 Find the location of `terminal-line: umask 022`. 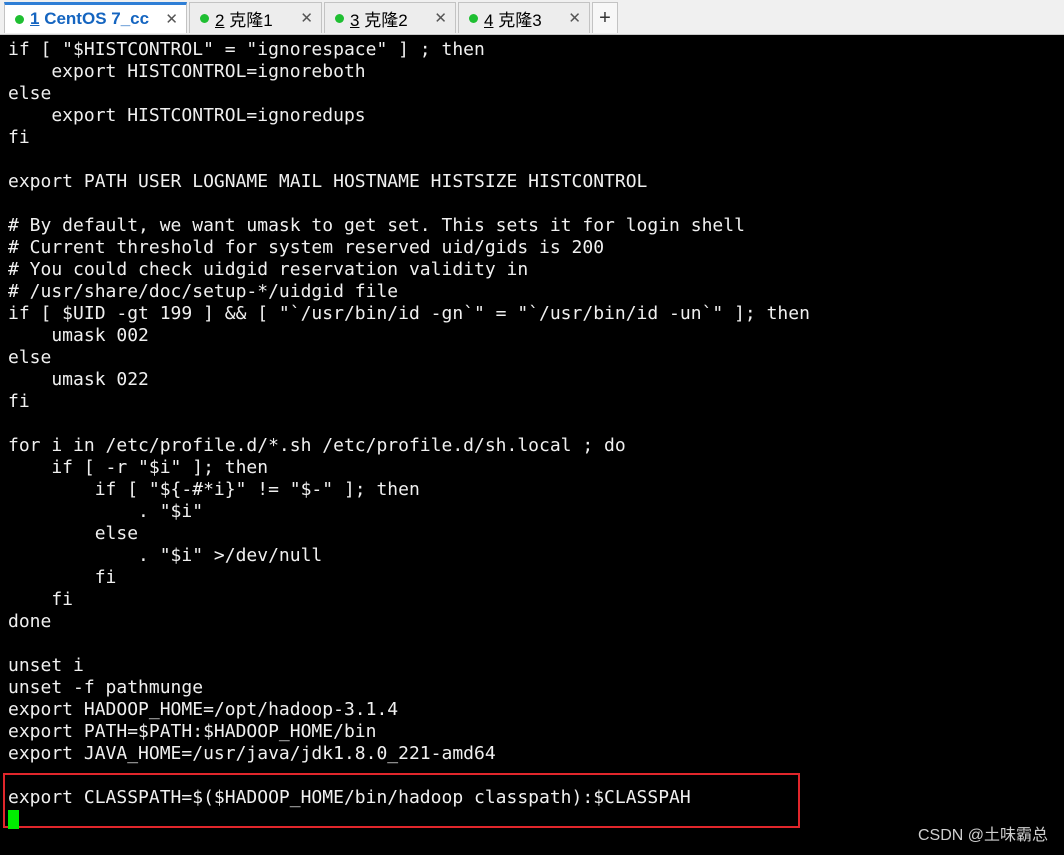

terminal-line: umask 022 is located at coordinates (78, 379).